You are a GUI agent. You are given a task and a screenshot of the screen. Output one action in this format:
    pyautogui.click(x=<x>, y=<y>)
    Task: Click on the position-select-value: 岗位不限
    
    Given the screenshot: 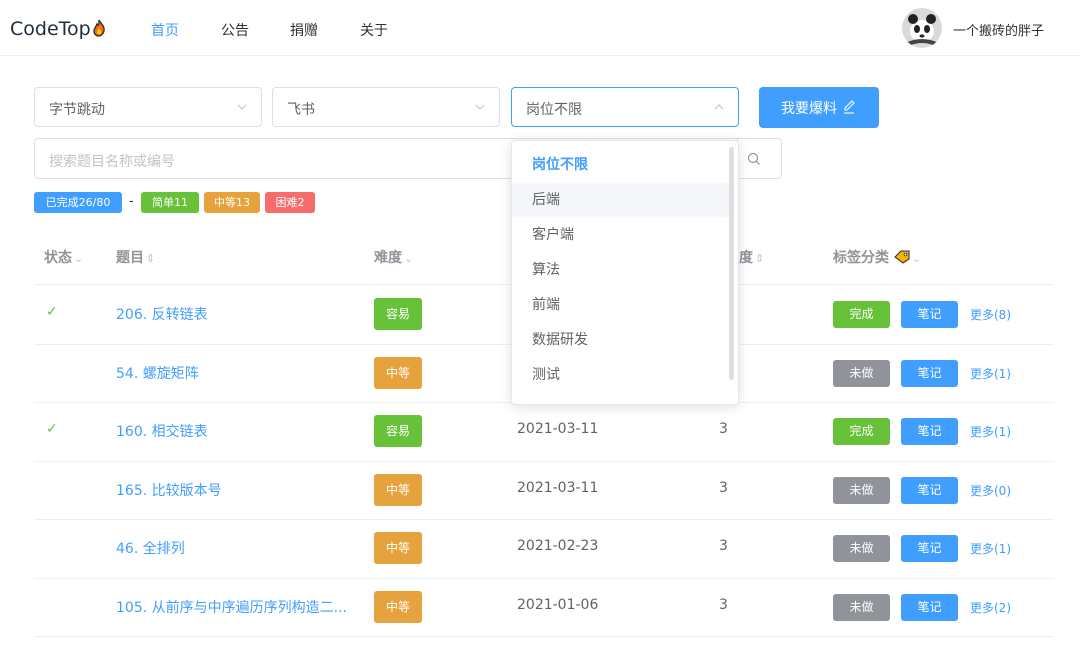 What is the action you would take?
    pyautogui.click(x=554, y=110)
    